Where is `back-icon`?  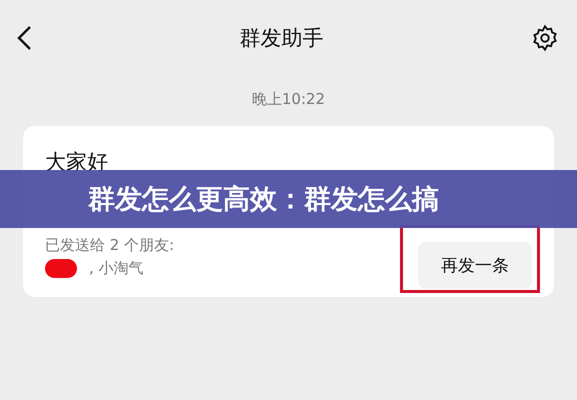 back-icon is located at coordinates (24, 38).